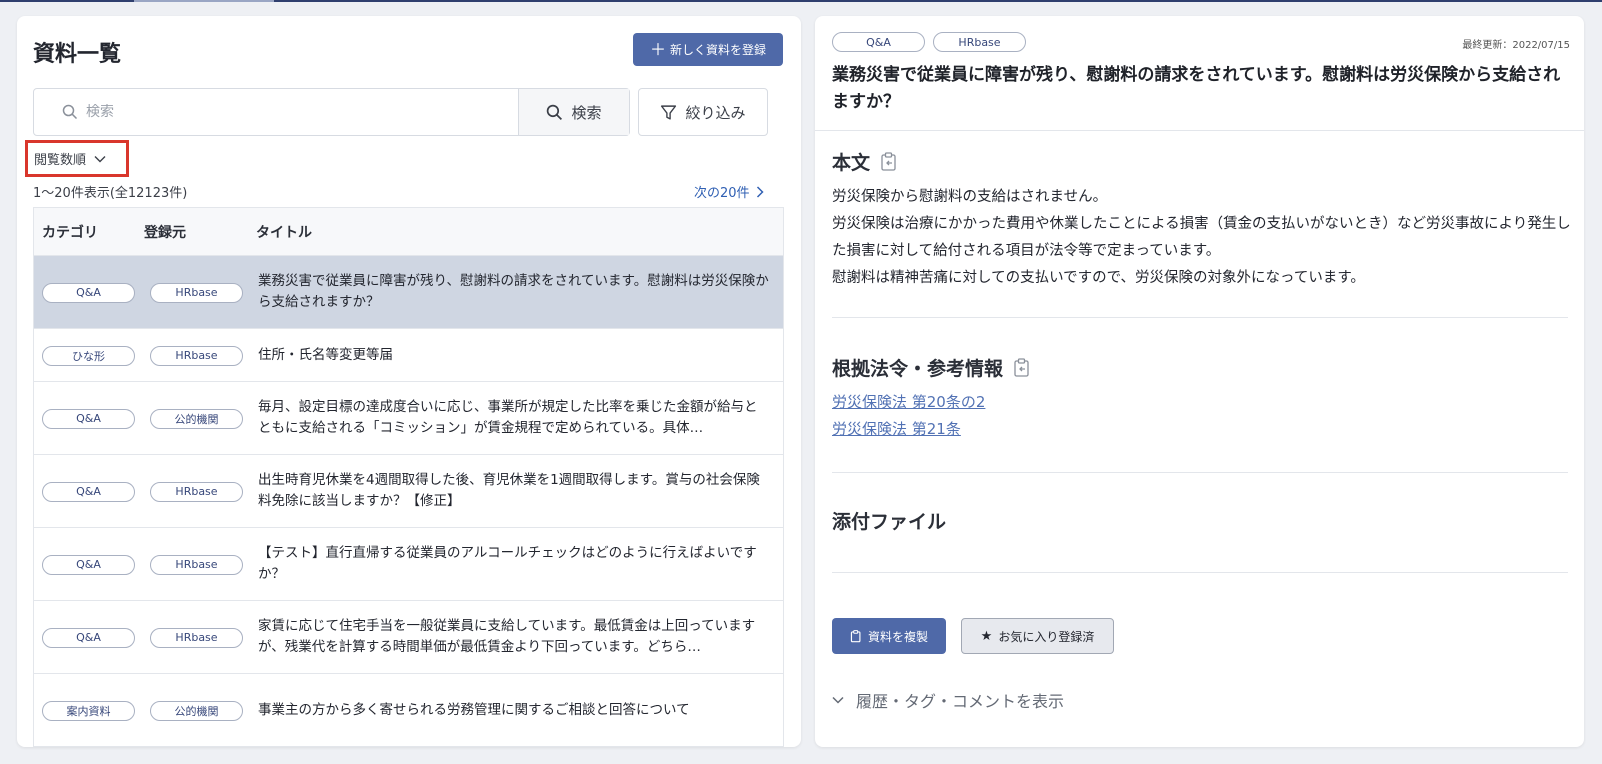 Image resolution: width=1602 pixels, height=764 pixels. I want to click on attach-heading: 添付ファイル, so click(889, 522).